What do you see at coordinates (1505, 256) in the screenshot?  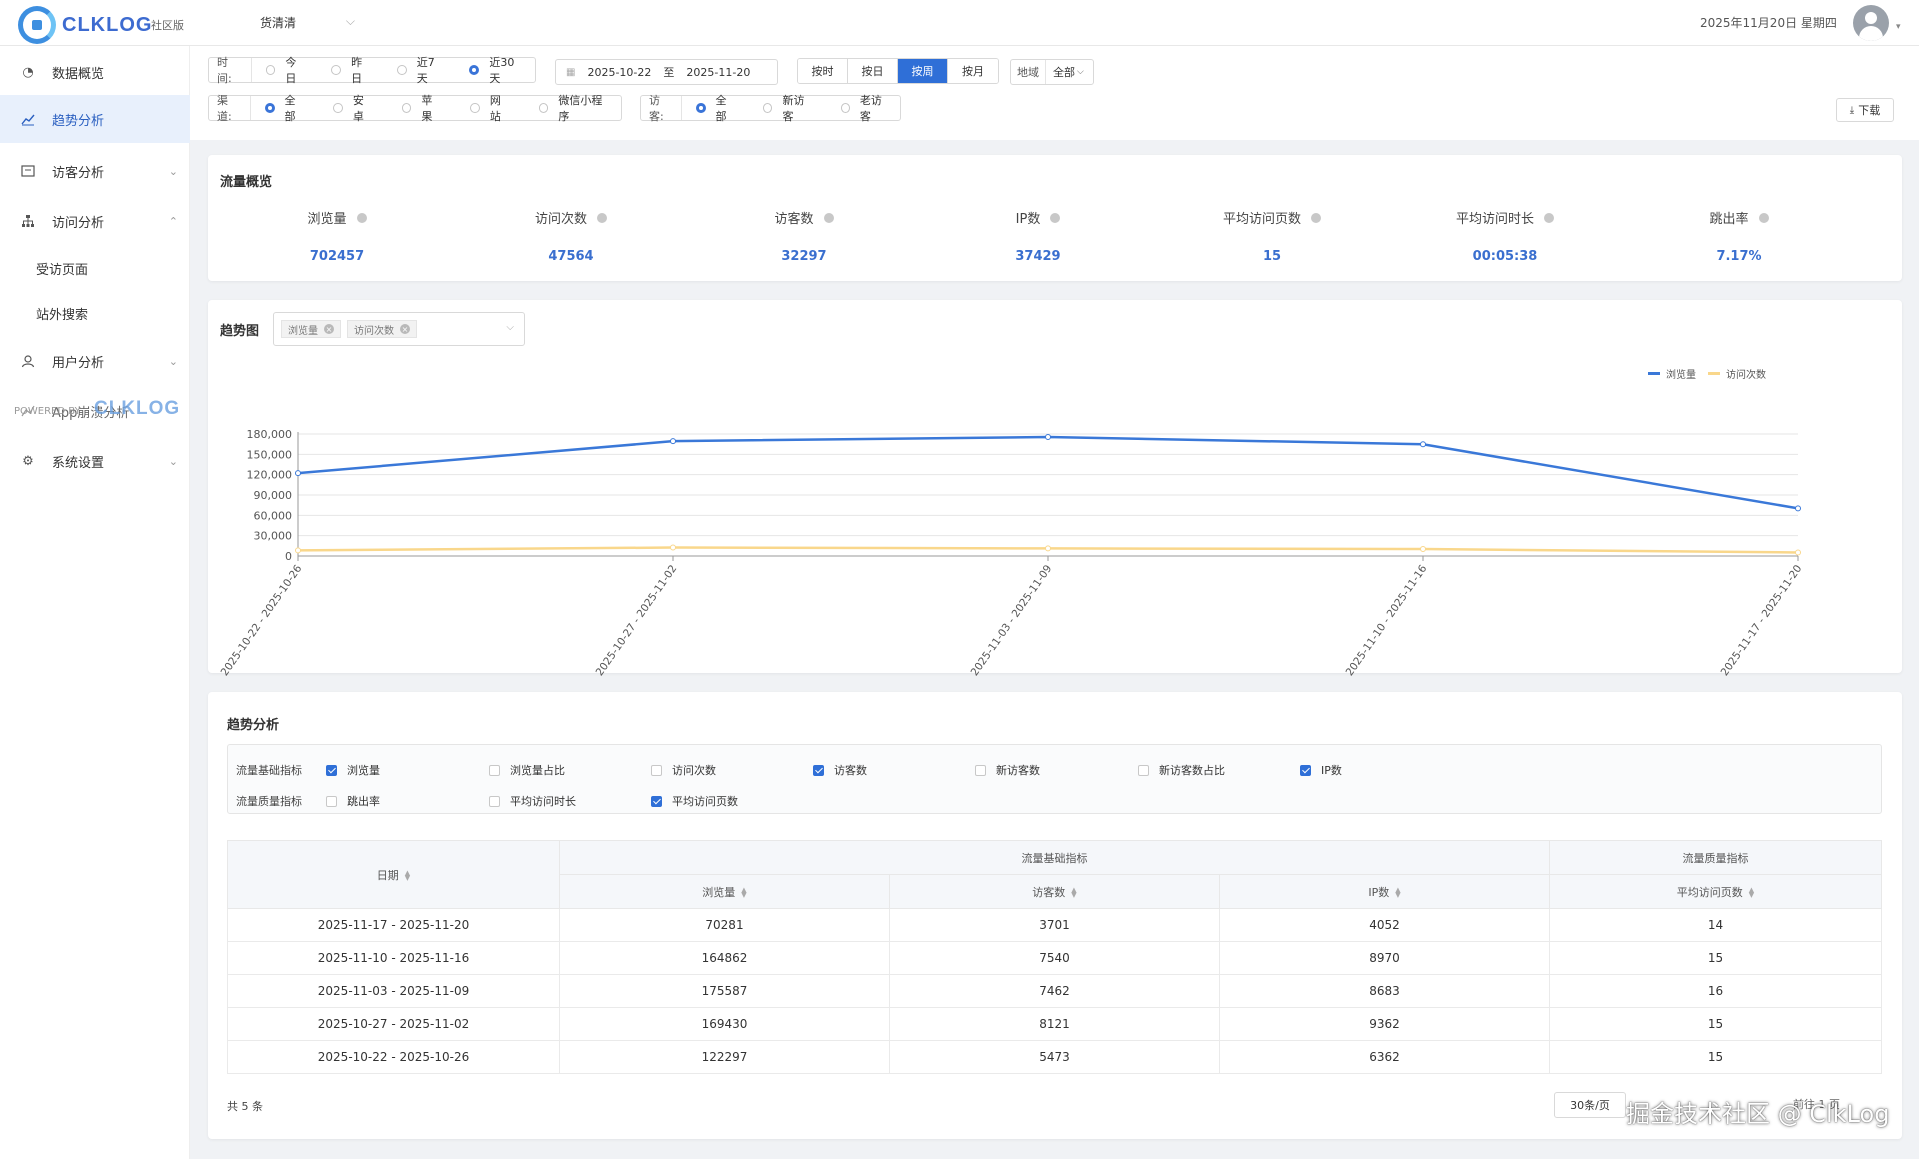 I see `metric-value: 00:05:38` at bounding box center [1505, 256].